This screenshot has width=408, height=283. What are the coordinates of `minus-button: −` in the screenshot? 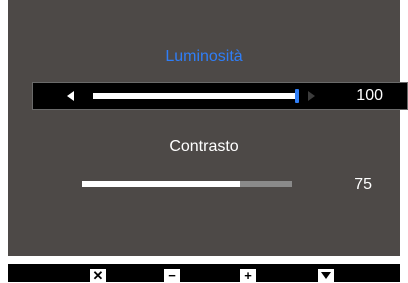 It's located at (172, 275).